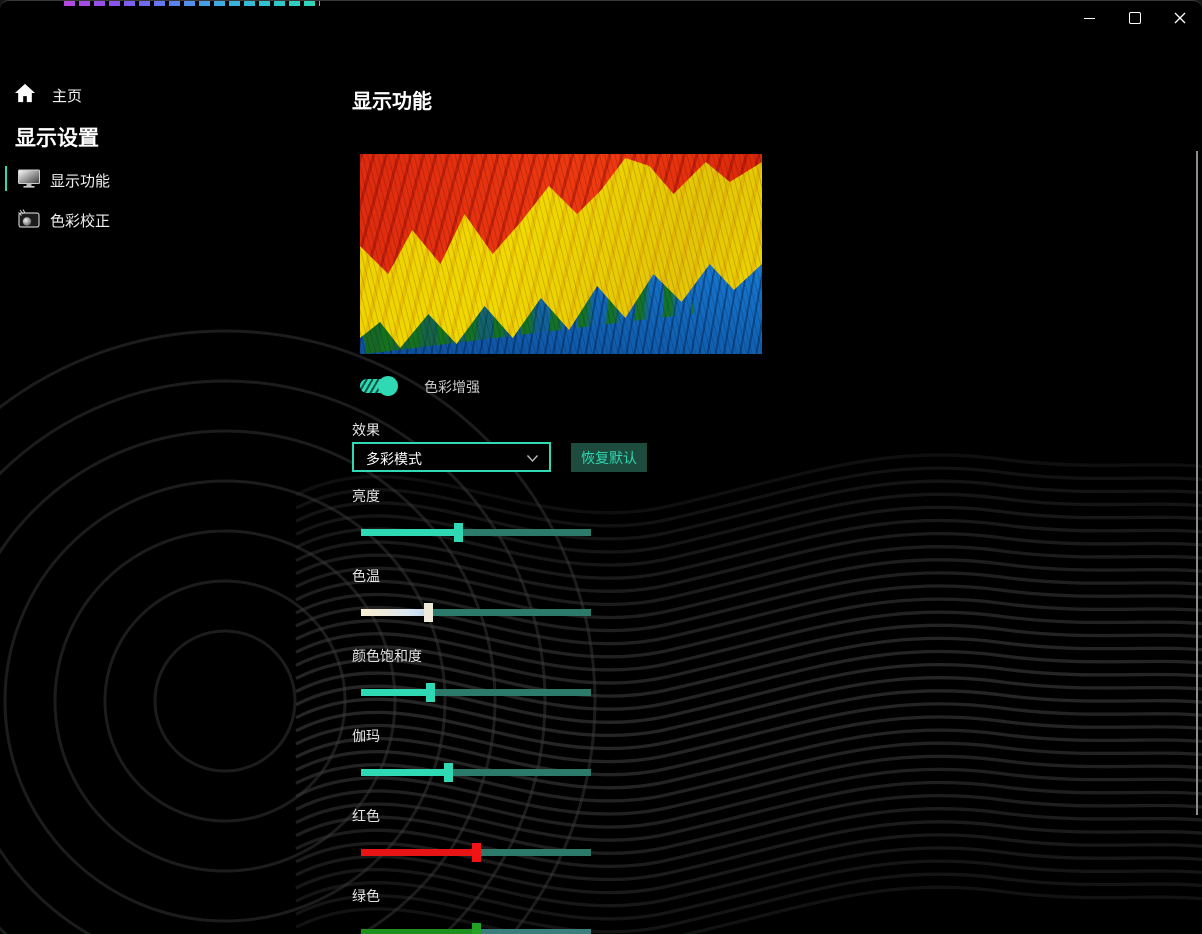 The width and height of the screenshot is (1202, 934). I want to click on close-icon, so click(1179, 18).